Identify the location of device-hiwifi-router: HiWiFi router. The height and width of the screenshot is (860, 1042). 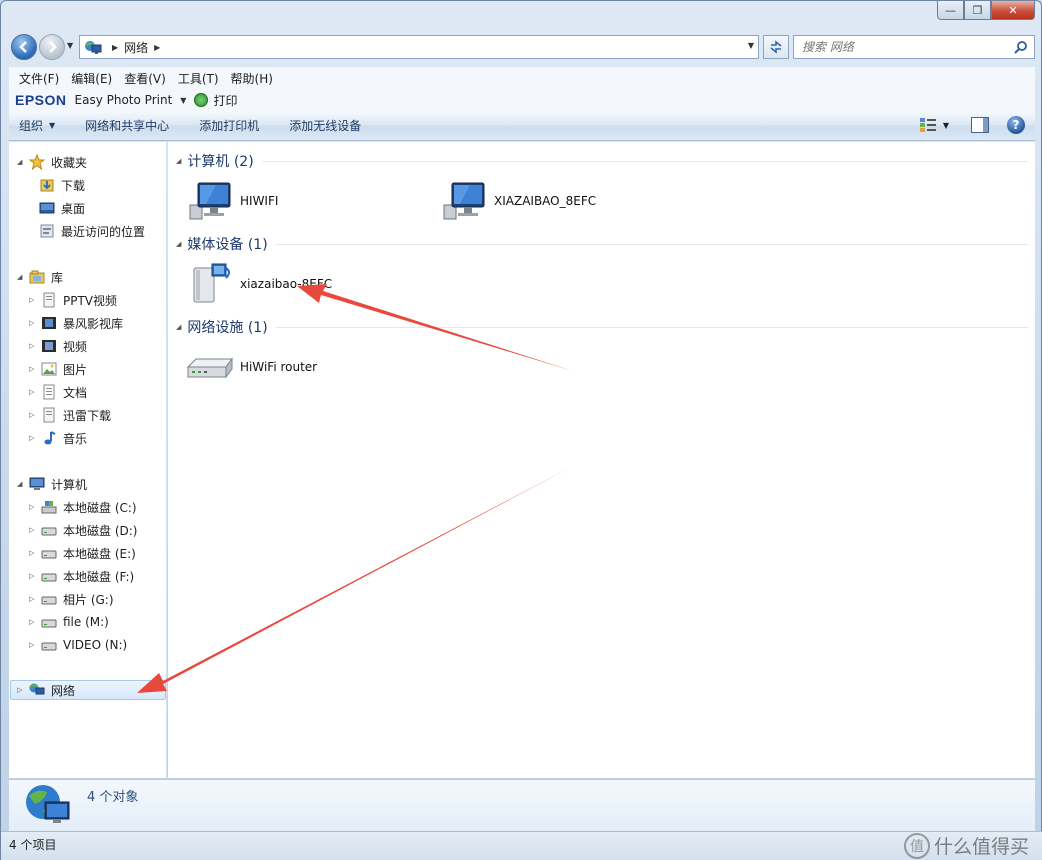
(251, 367).